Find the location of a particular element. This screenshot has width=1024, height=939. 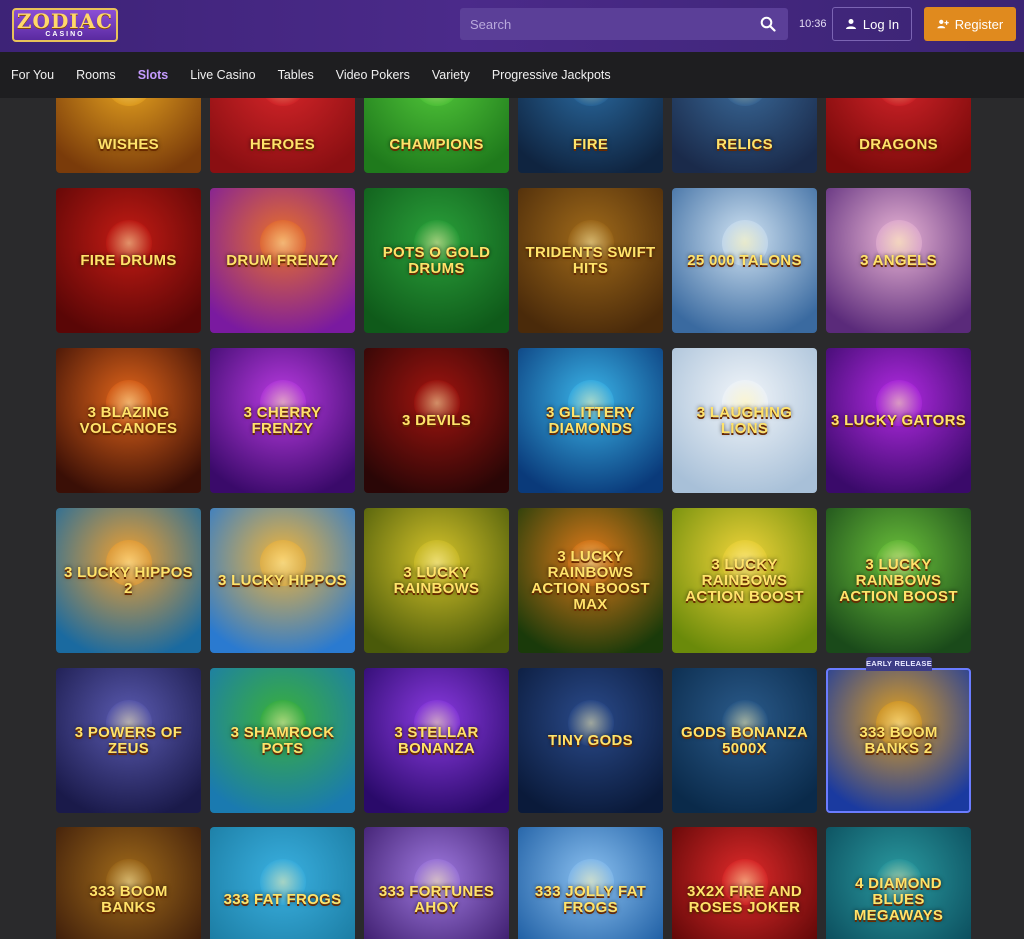

nav-item-video-pokers: Video Pokers is located at coordinates (373, 75).